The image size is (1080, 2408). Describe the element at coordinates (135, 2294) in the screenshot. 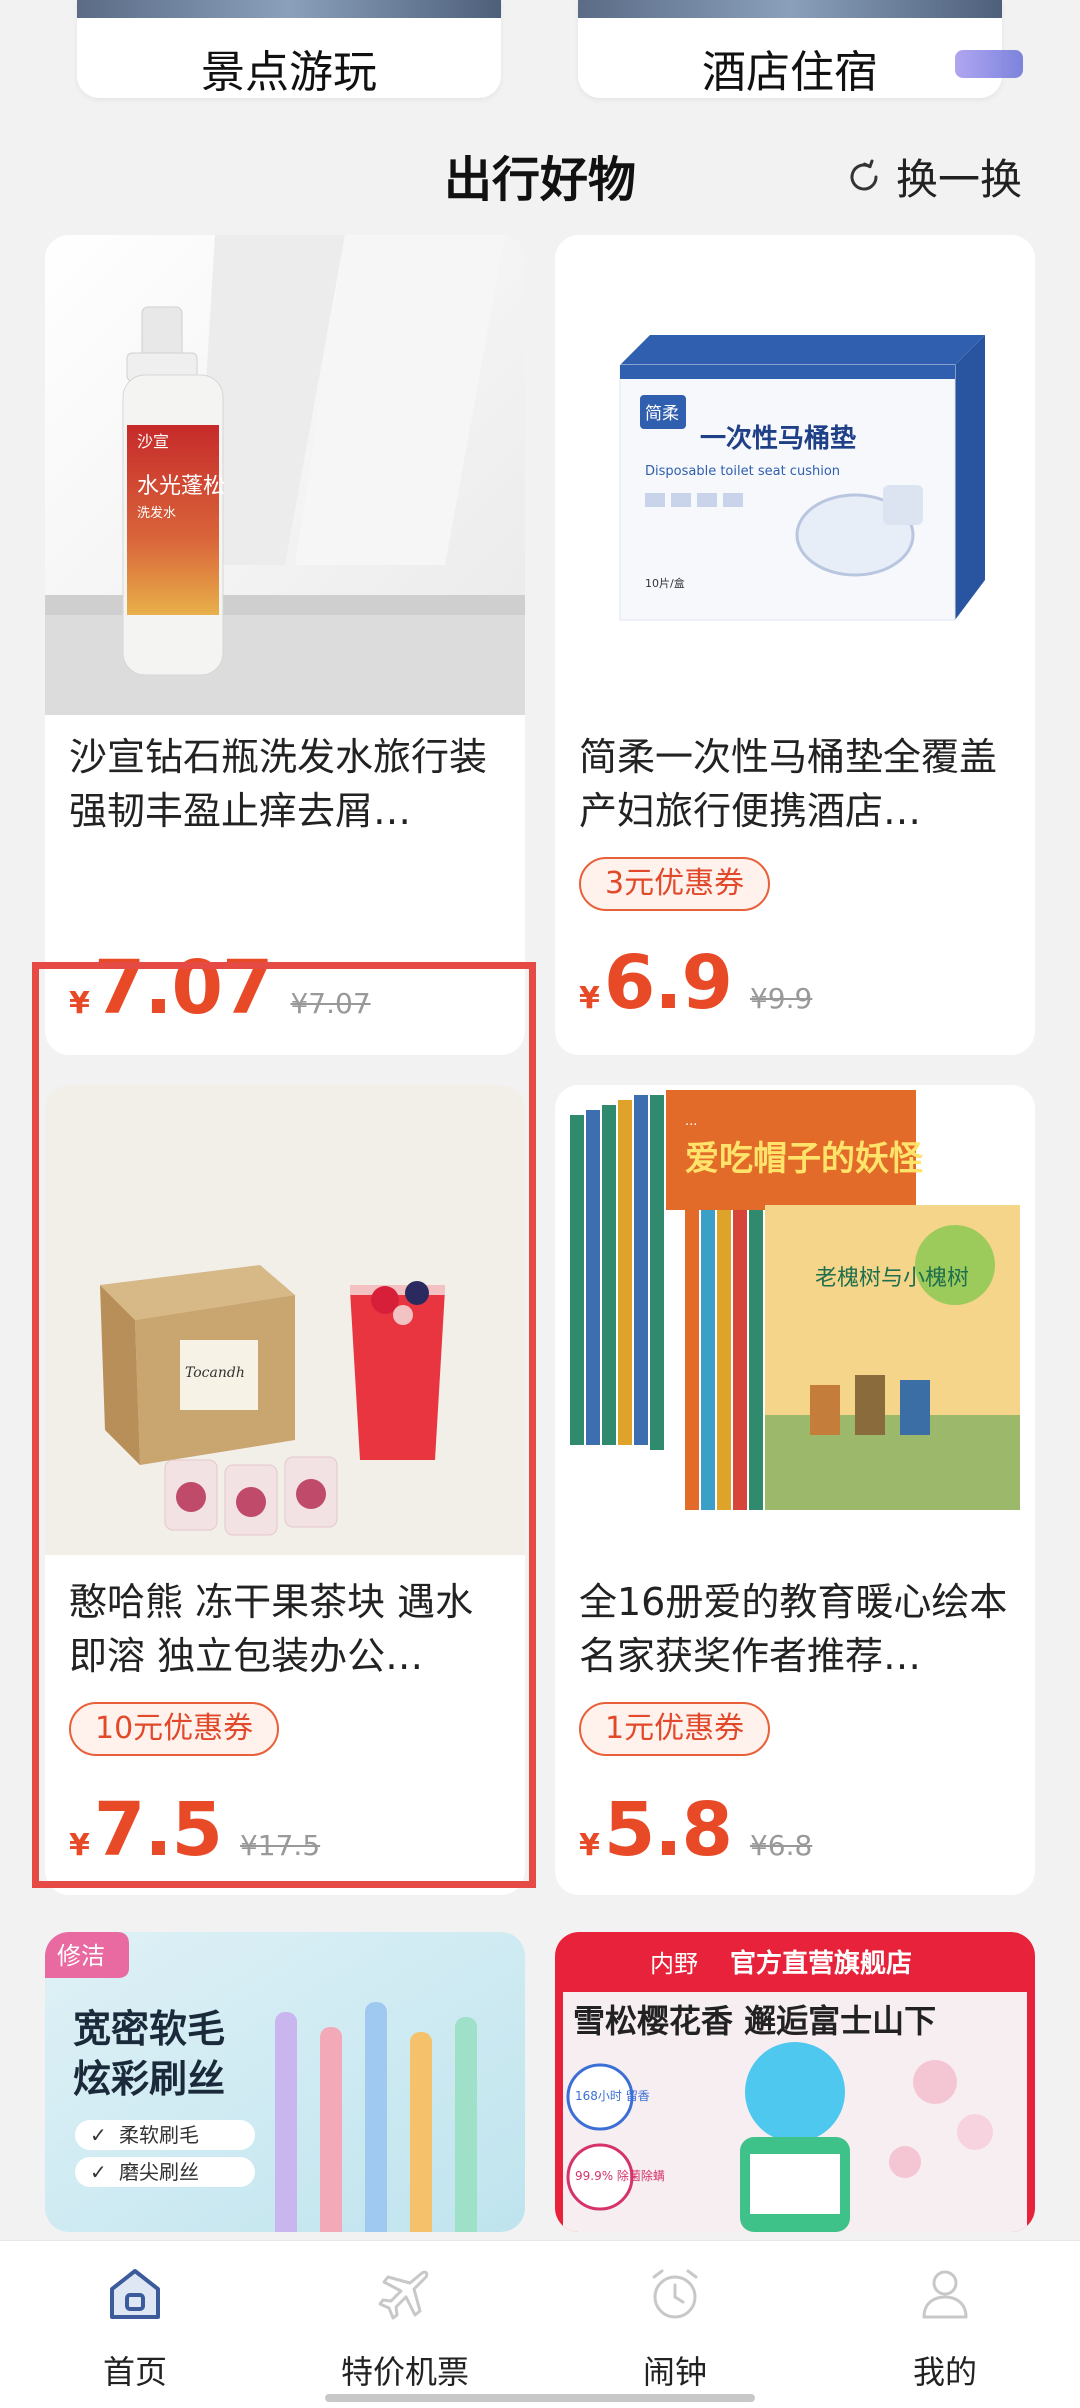

I see `home-icon` at that location.